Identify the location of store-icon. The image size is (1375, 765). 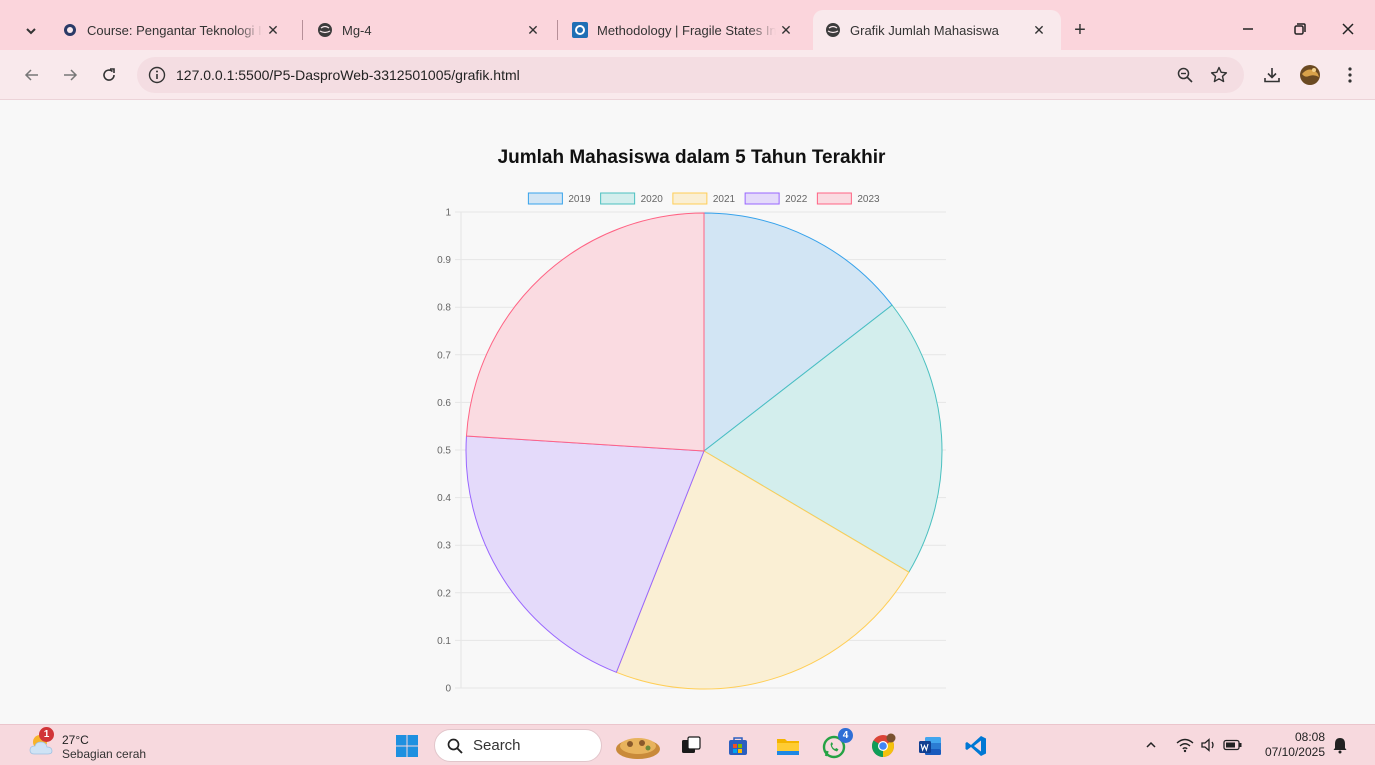
(738, 746).